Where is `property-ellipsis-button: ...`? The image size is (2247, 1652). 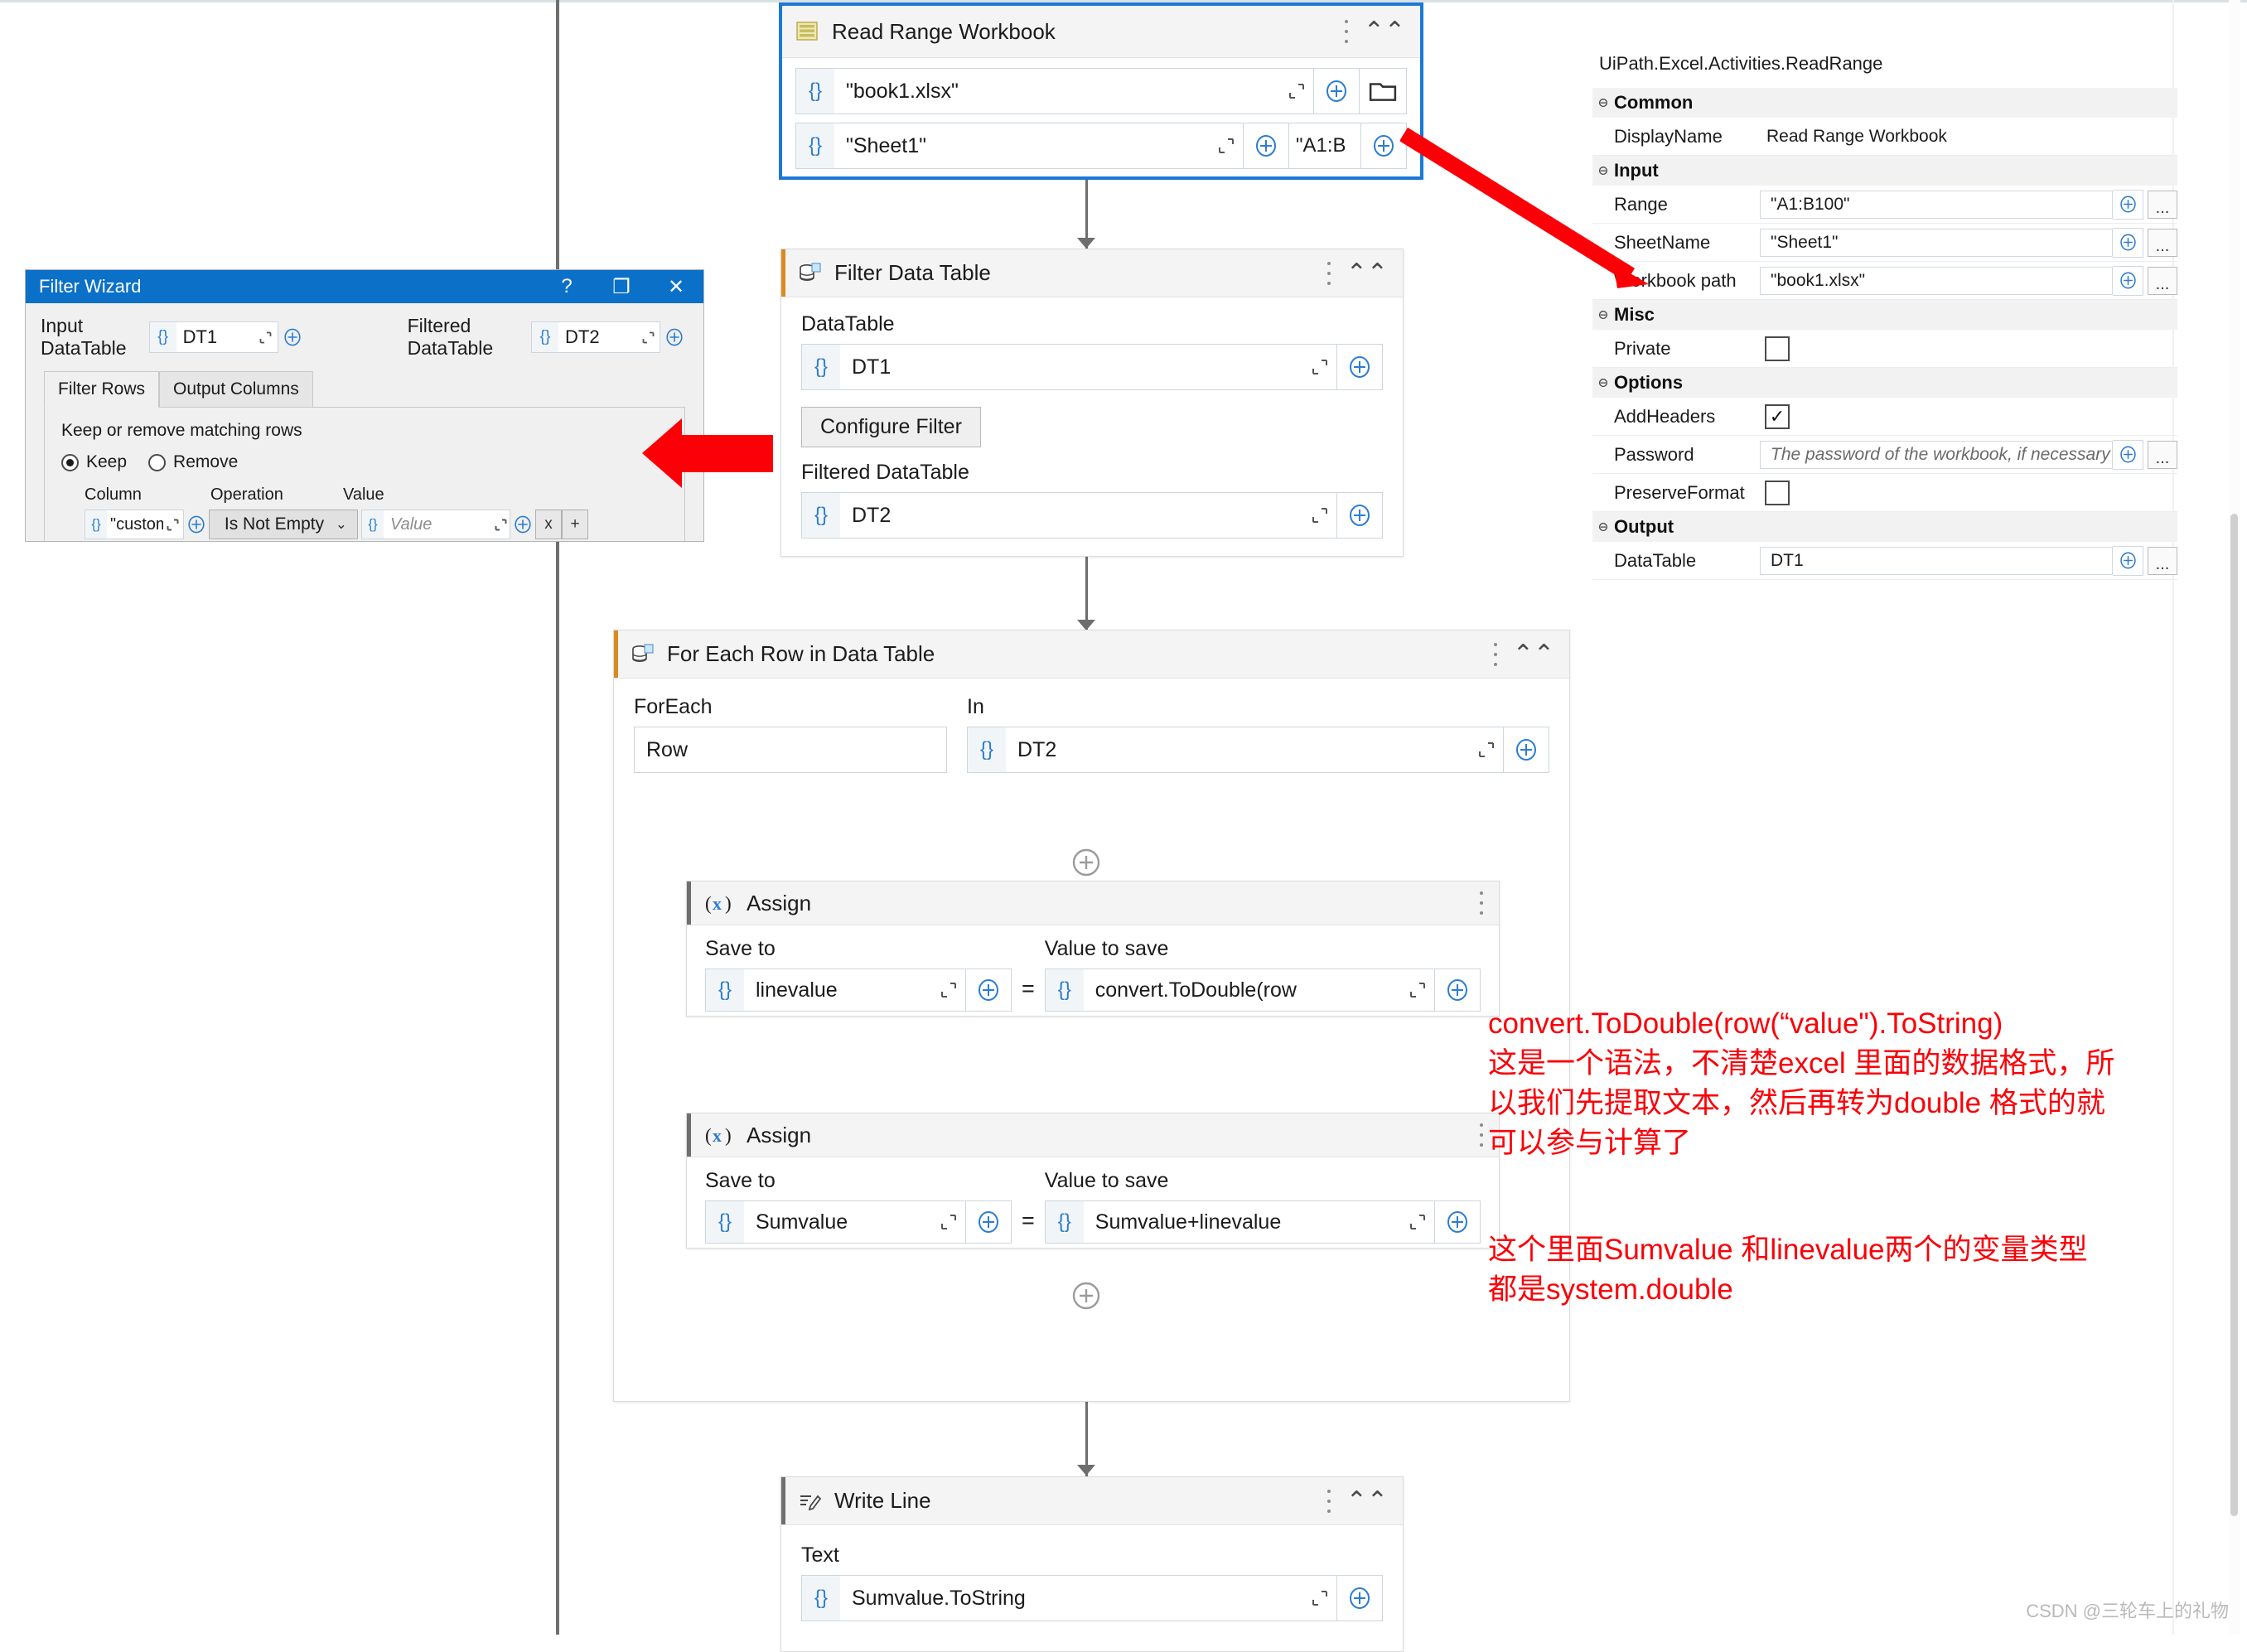
property-ellipsis-button: ... is located at coordinates (2162, 560).